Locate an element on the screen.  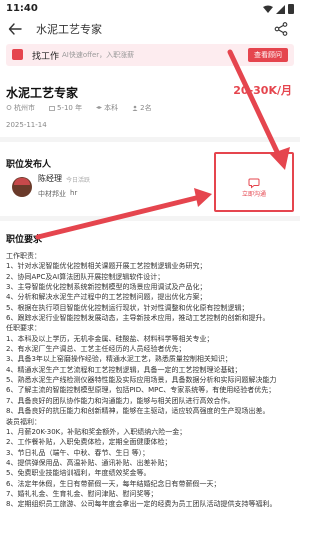
description-line: 1、本科及以上学历，无机非金属、硅酸盐、材料科学等相关专业； is located at coordinates (110, 338).